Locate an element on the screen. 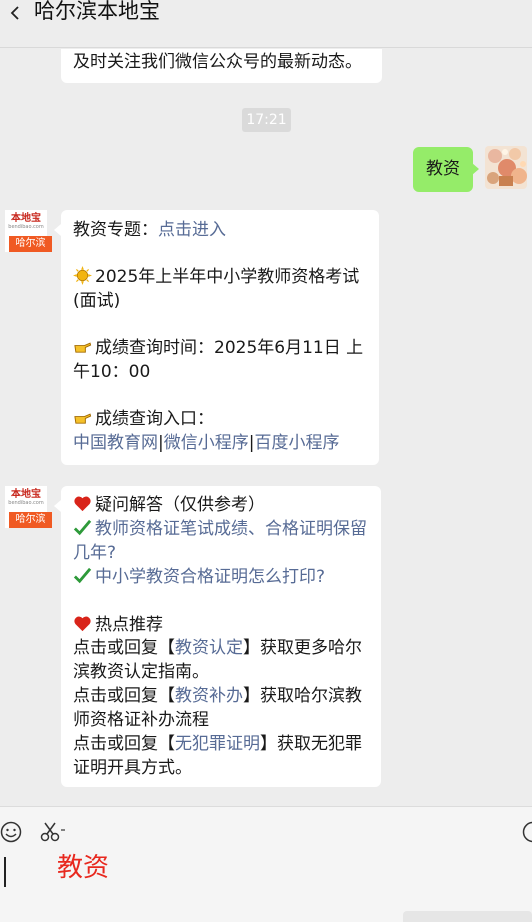 This screenshot has height=922, width=532. faq-link-1: 教师资格证笔试成绩、合格证明保留几年? is located at coordinates (220, 541).